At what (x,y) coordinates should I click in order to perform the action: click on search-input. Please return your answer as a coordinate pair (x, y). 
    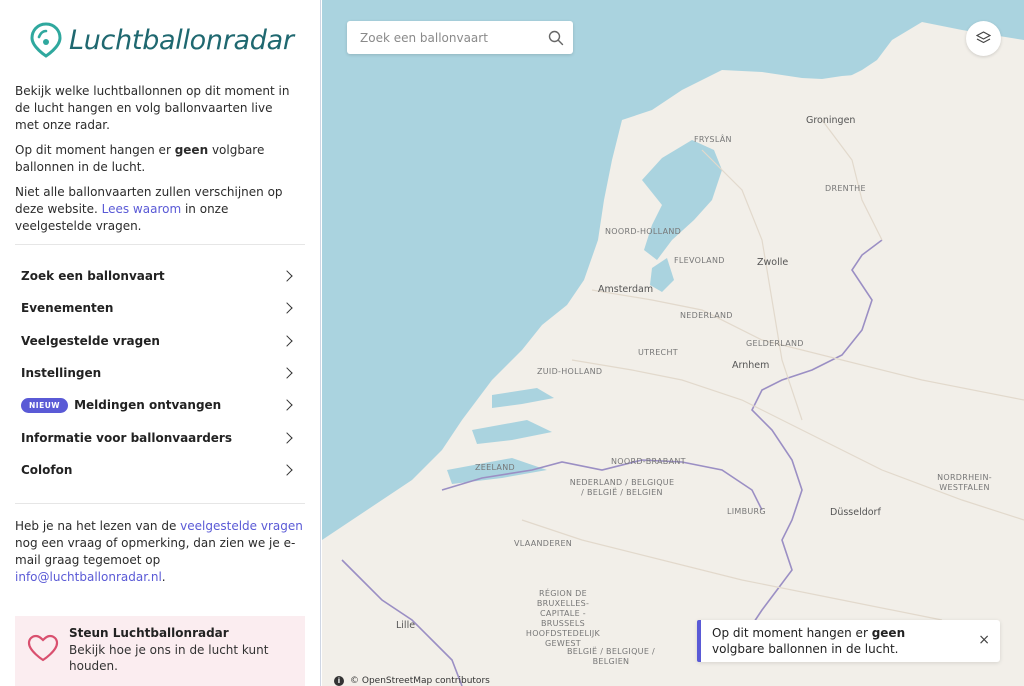
    Looking at the image, I should click on (450, 37).